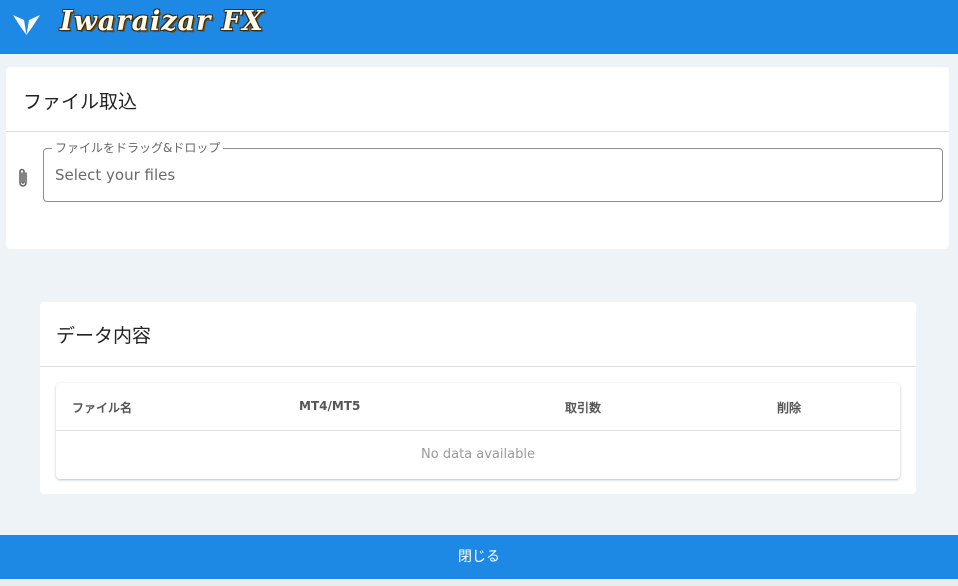  I want to click on file-drop-input: ファイルをドラッグ&ドロップ Select your files, so click(493, 171).